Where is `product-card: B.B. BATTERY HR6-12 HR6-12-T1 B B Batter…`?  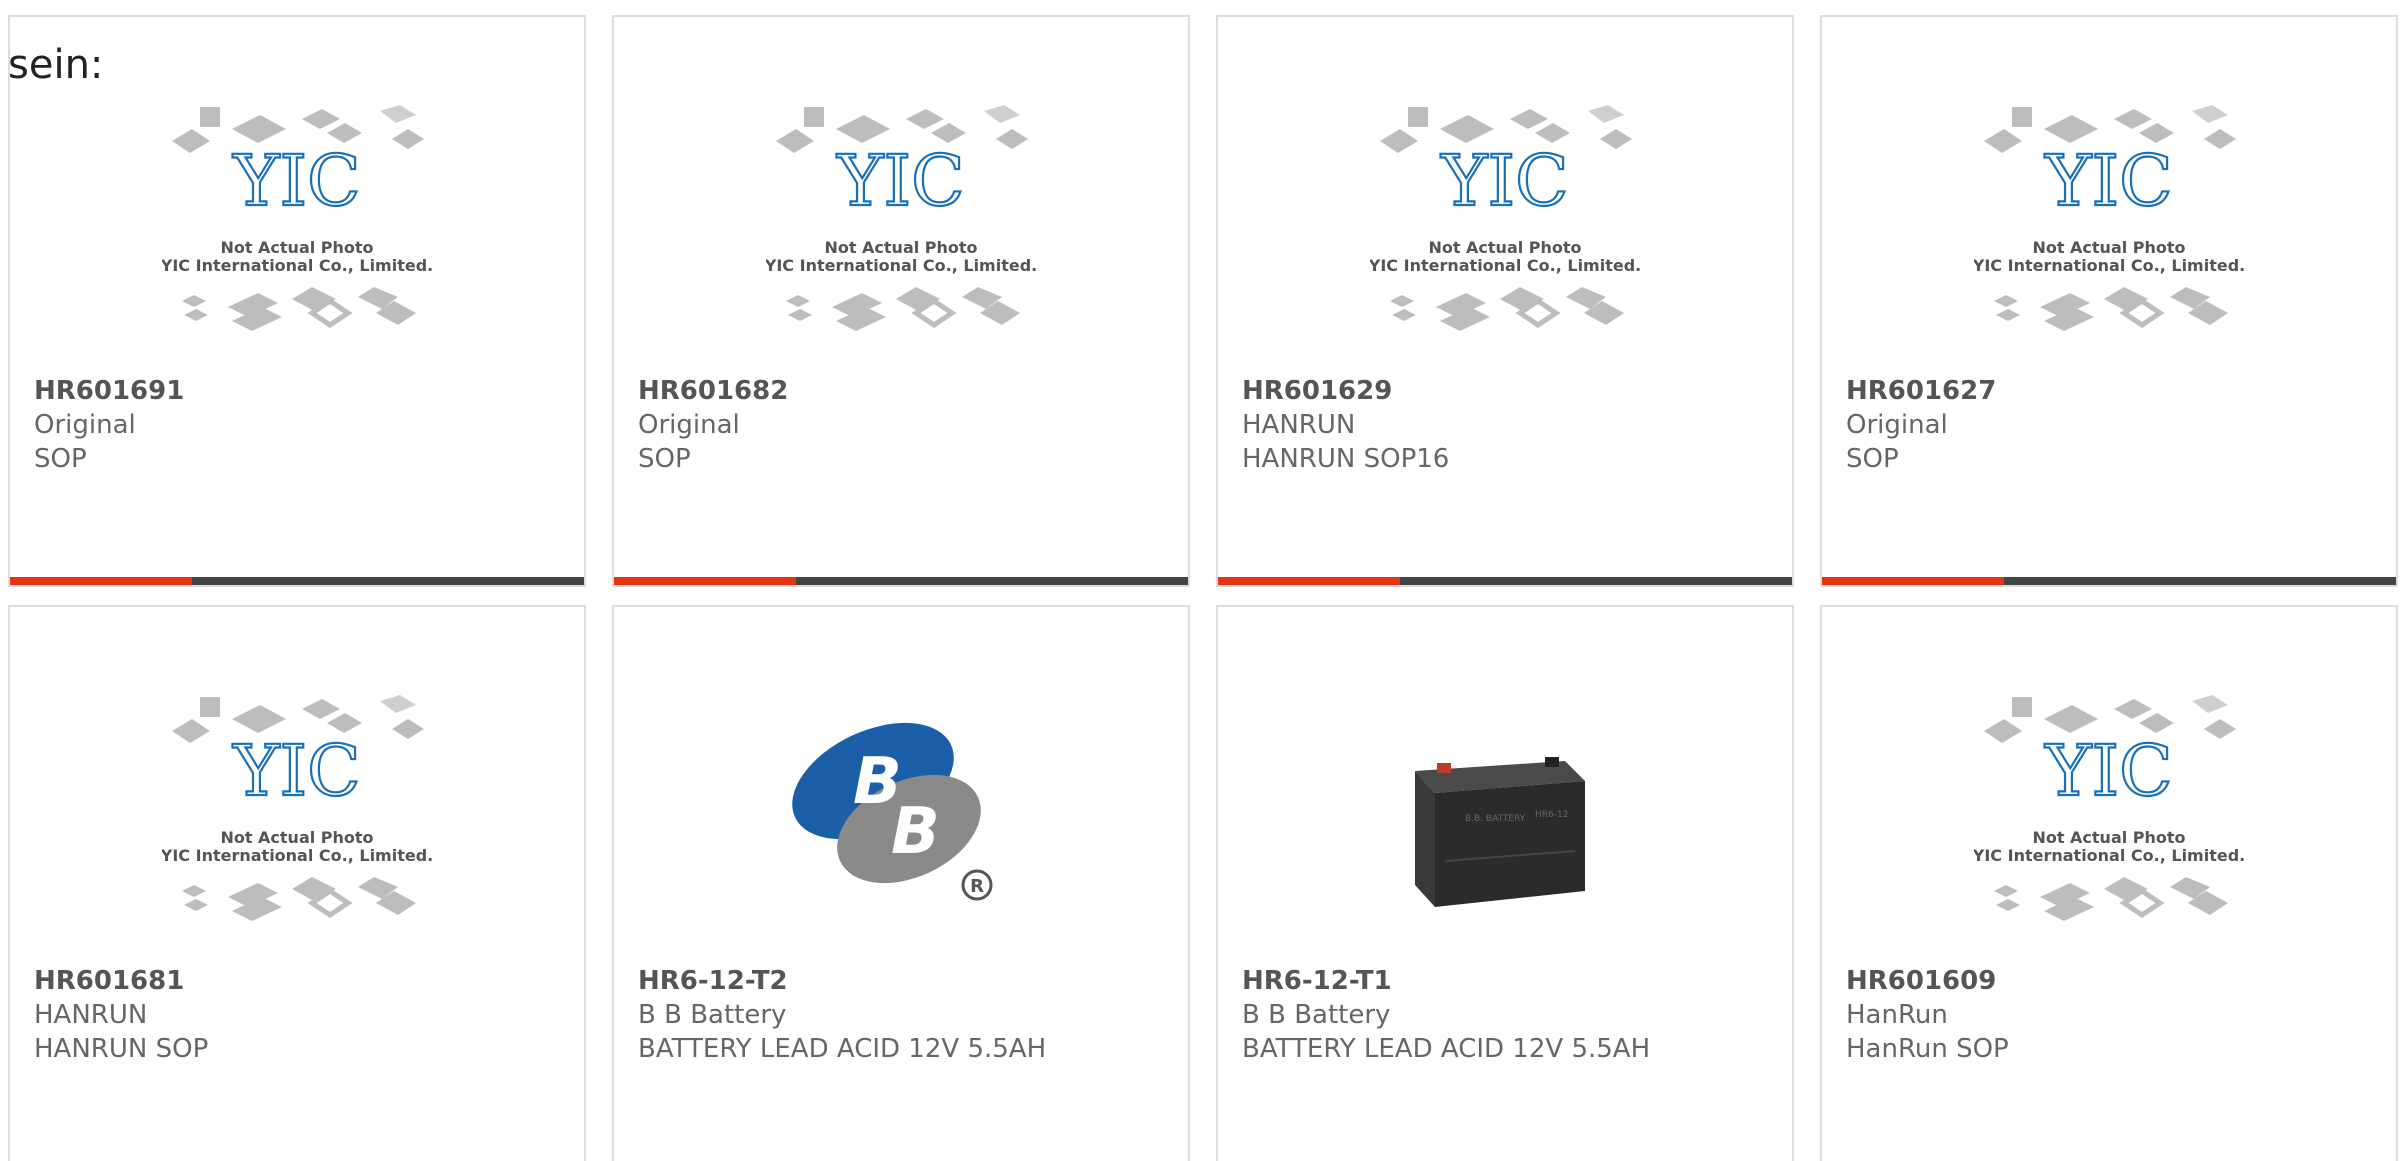 product-card: B.B. BATTERY HR6-12 HR6-12-T1 B B Batter… is located at coordinates (1505, 883).